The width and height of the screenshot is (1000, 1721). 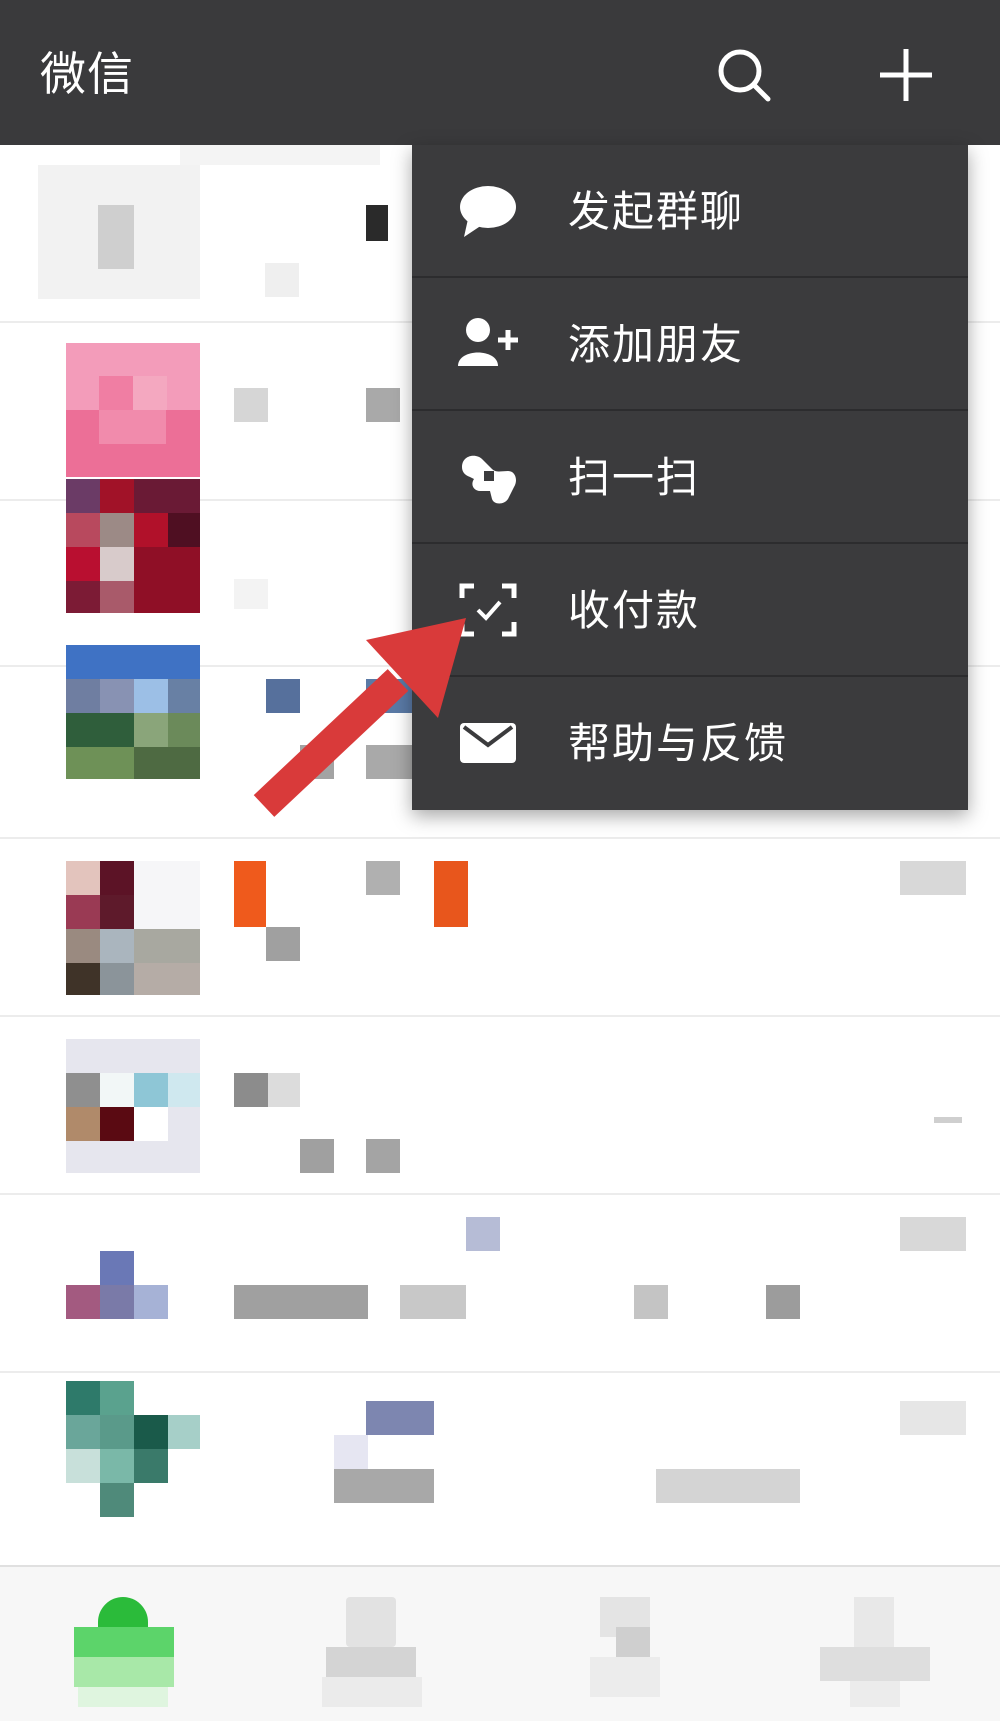 I want to click on menu-item-group-chat: 发起群聊, so click(x=690, y=211).